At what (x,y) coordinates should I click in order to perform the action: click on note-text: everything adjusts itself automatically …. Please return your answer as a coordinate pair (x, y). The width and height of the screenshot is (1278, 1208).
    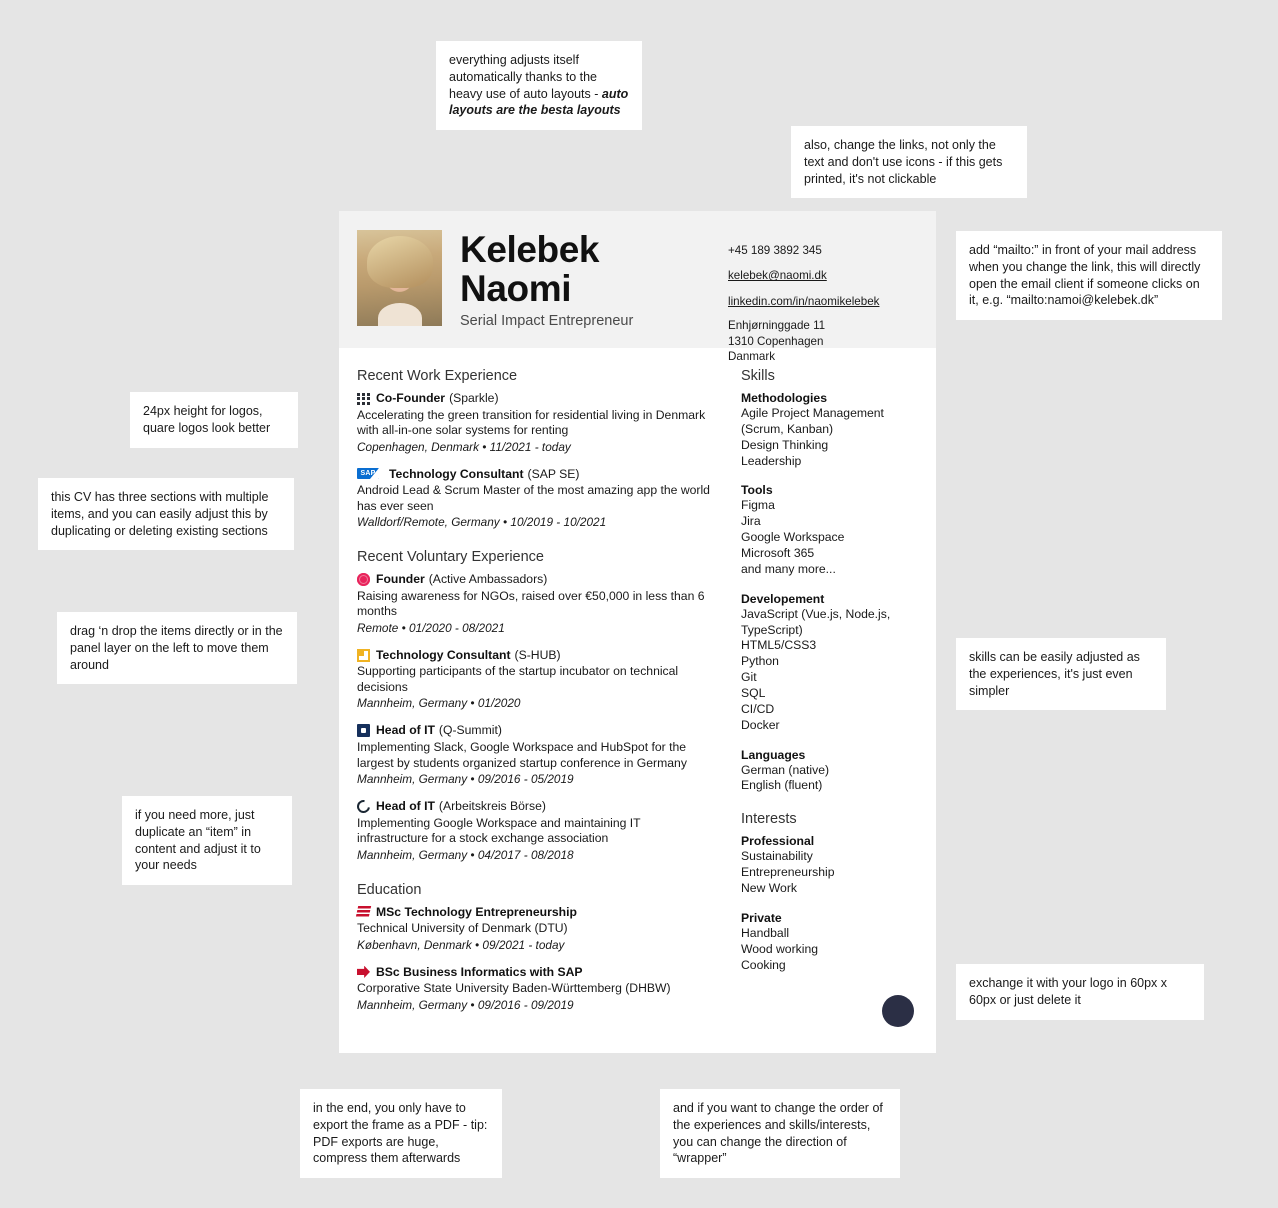
    Looking at the image, I should click on (525, 77).